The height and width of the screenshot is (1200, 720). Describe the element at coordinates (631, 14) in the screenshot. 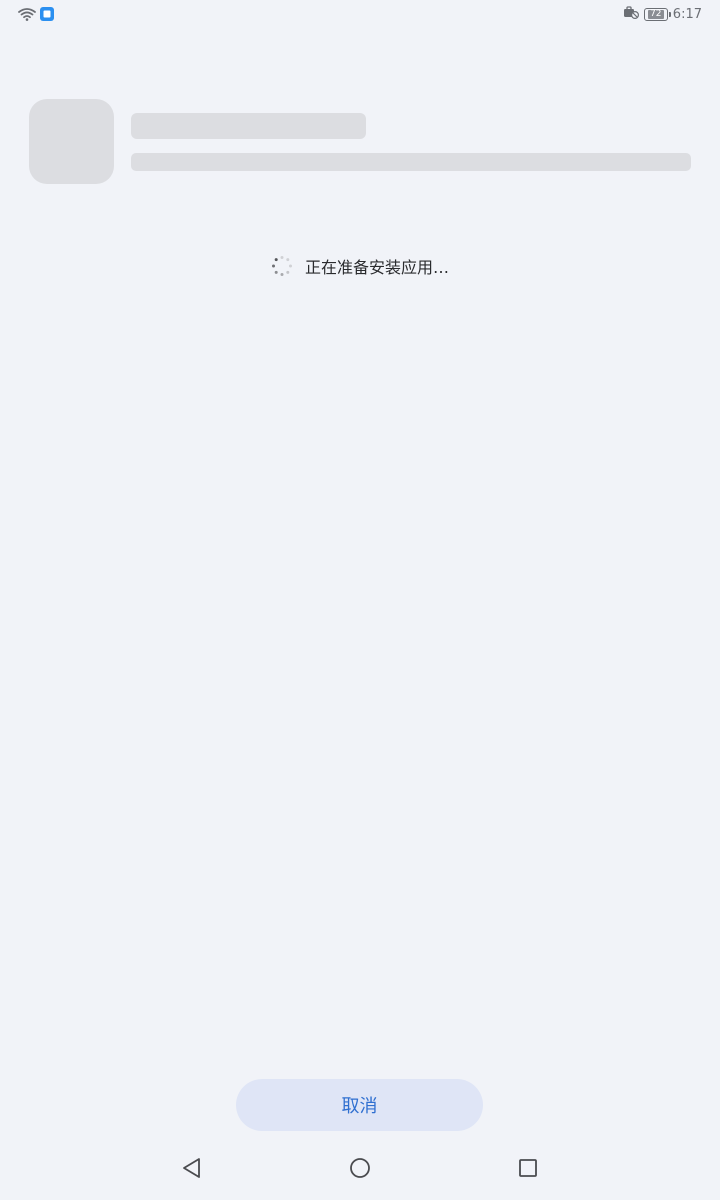

I see `briefcase-alarm-icon` at that location.